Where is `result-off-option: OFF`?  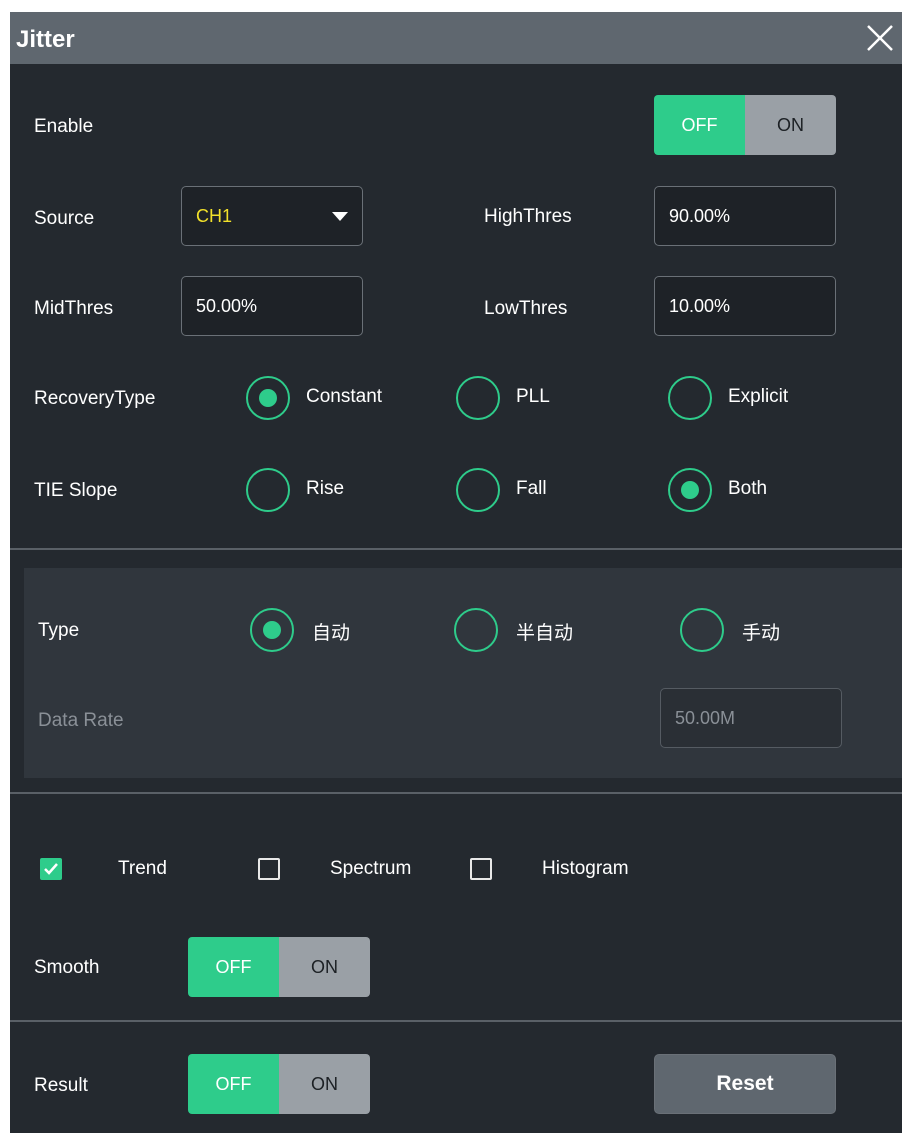 result-off-option: OFF is located at coordinates (233, 1084).